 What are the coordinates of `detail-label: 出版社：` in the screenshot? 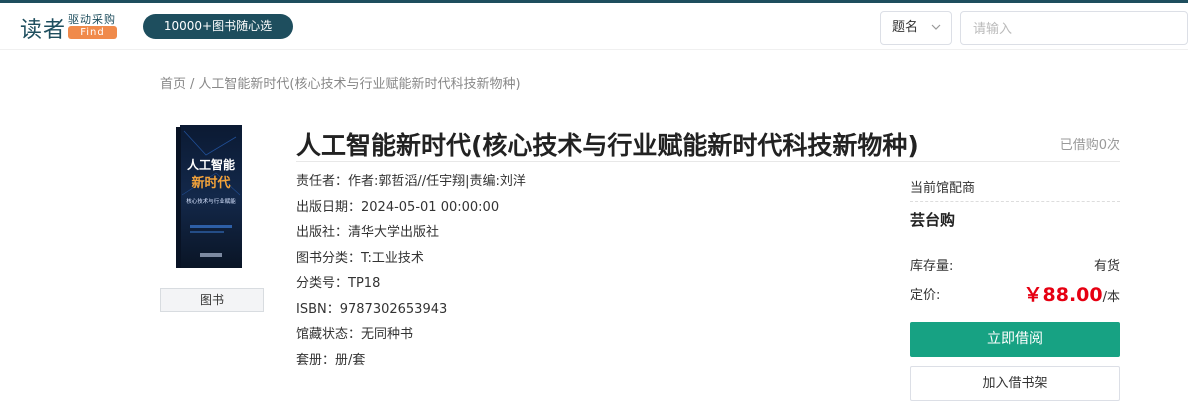 It's located at (322, 232).